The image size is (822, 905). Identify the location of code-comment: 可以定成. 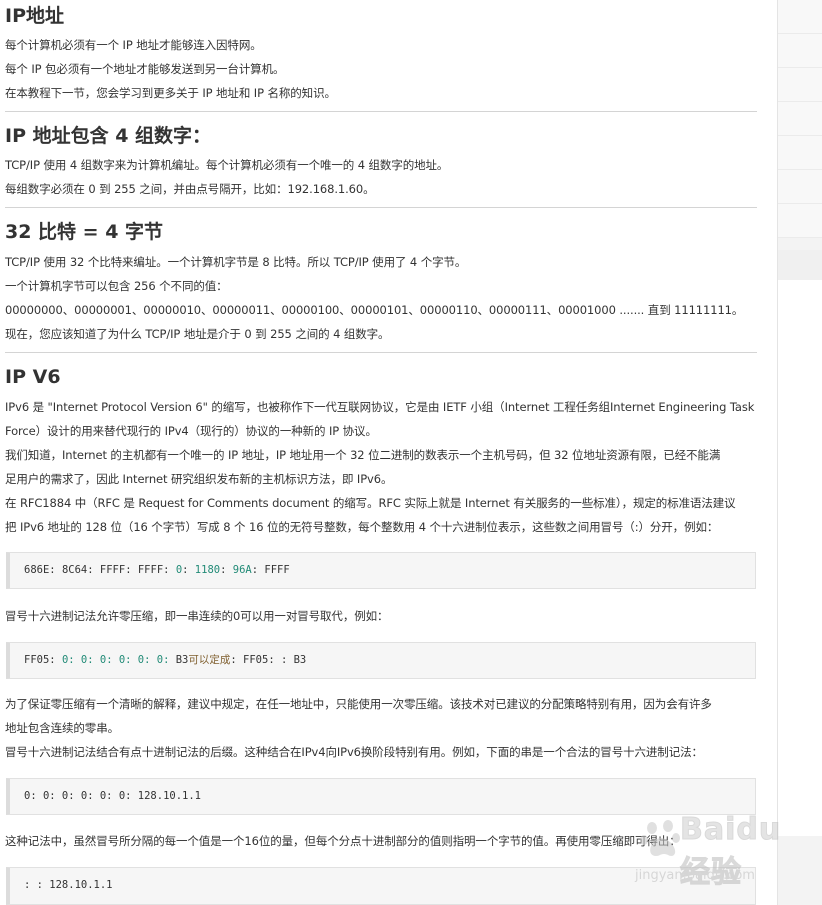
(209, 660).